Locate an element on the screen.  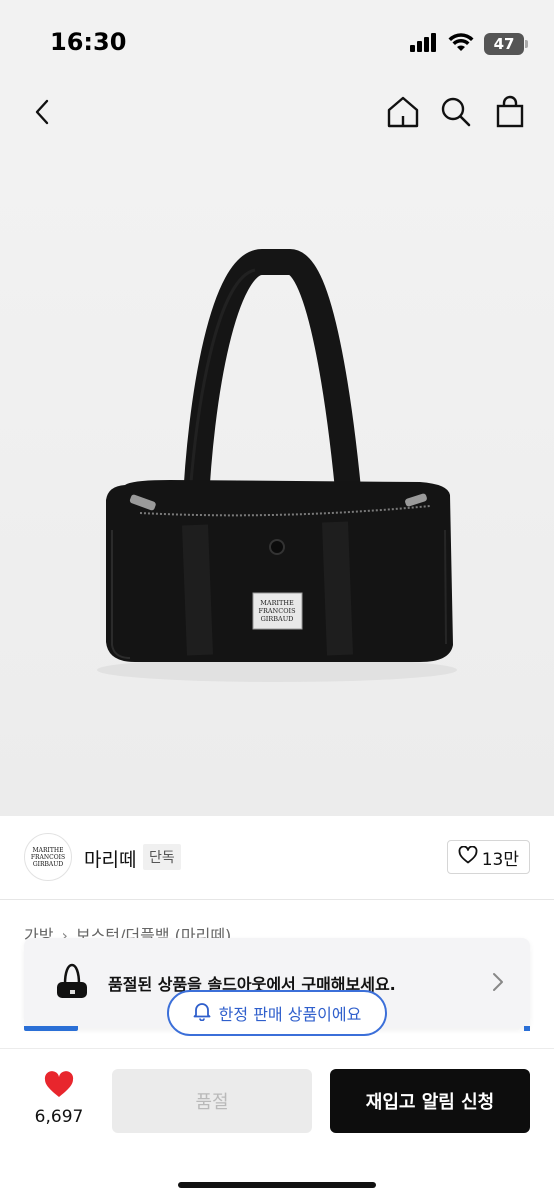
brand-like-button: 13만 is located at coordinates (488, 857).